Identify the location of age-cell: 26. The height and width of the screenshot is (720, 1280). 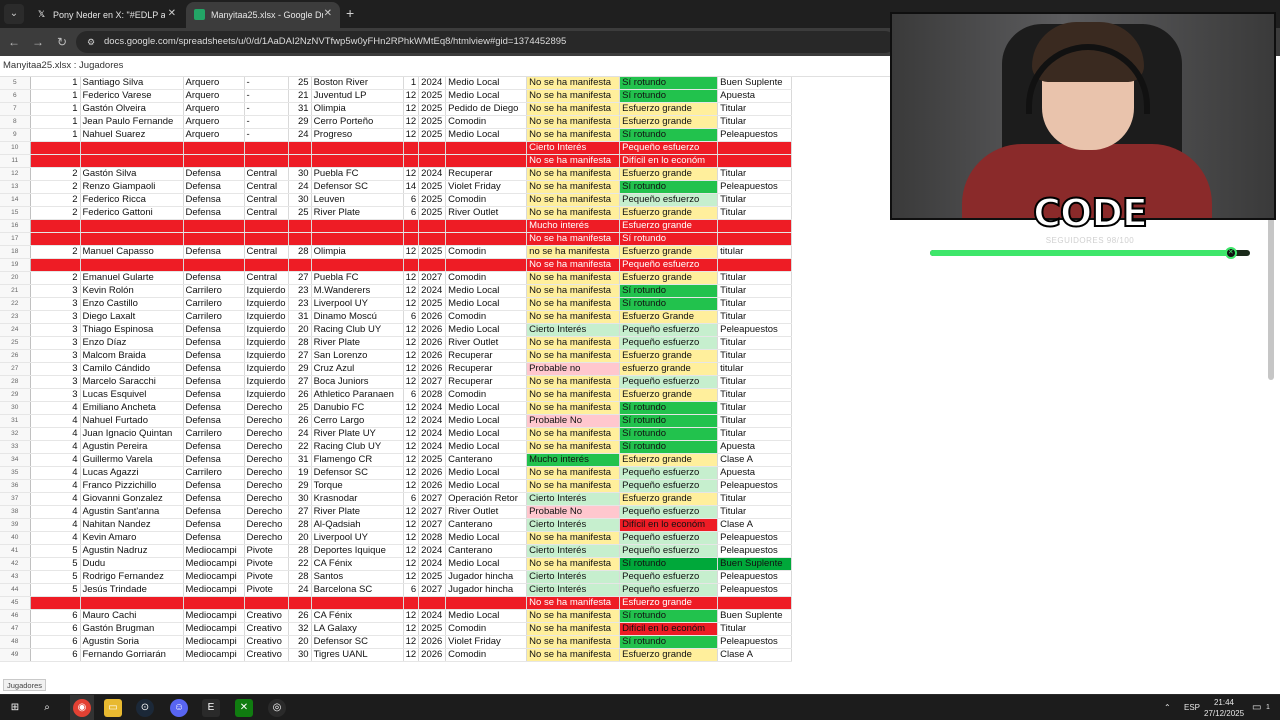
(300, 421).